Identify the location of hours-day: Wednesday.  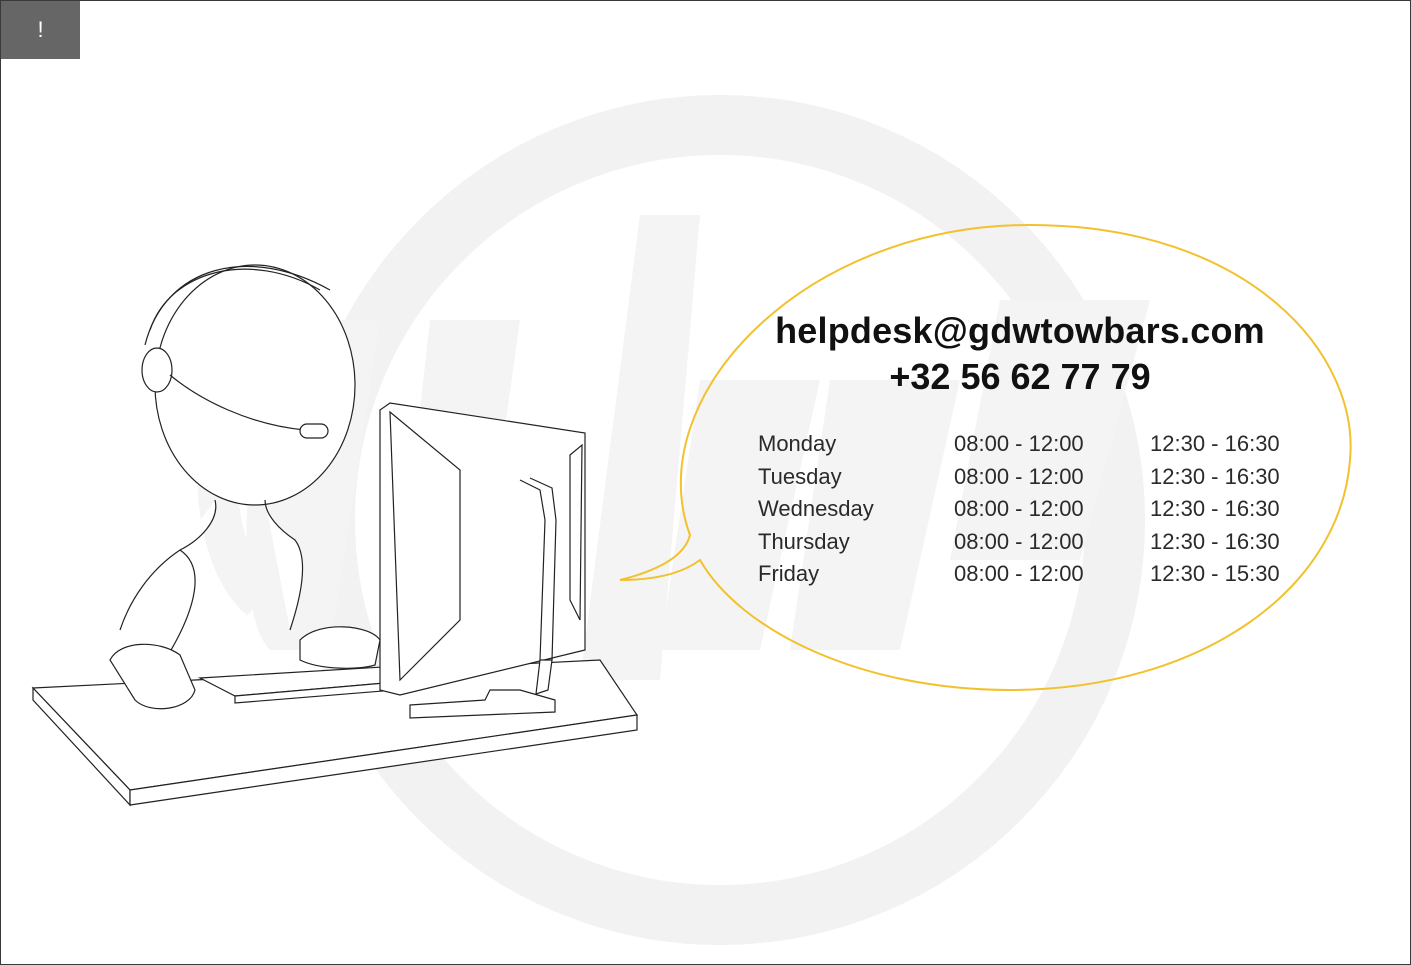
(816, 509).